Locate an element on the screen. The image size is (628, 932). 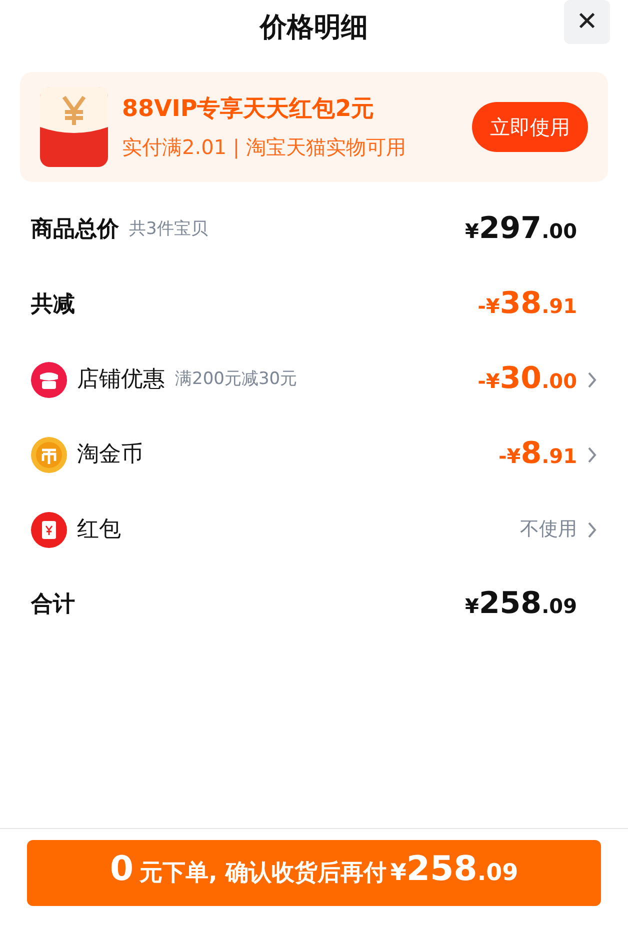
shop-icon is located at coordinates (49, 380).